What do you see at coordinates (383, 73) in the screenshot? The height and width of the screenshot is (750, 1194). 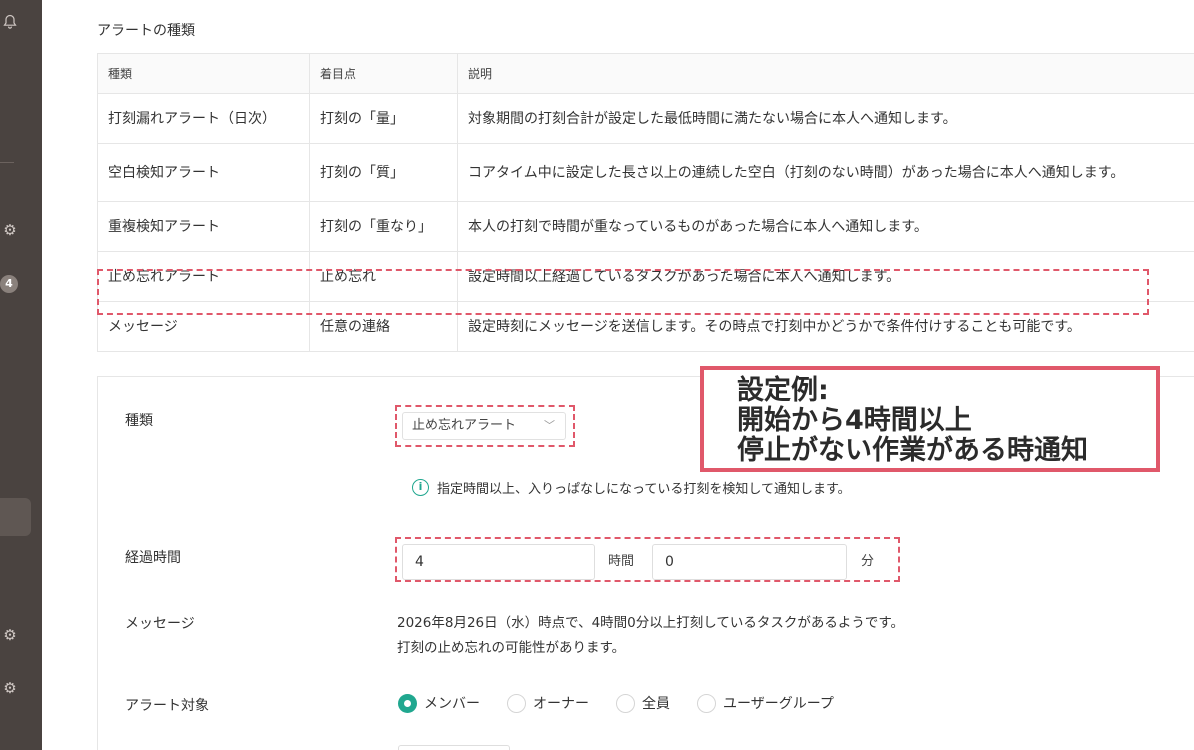 I see `header-focus: 着目点` at bounding box center [383, 73].